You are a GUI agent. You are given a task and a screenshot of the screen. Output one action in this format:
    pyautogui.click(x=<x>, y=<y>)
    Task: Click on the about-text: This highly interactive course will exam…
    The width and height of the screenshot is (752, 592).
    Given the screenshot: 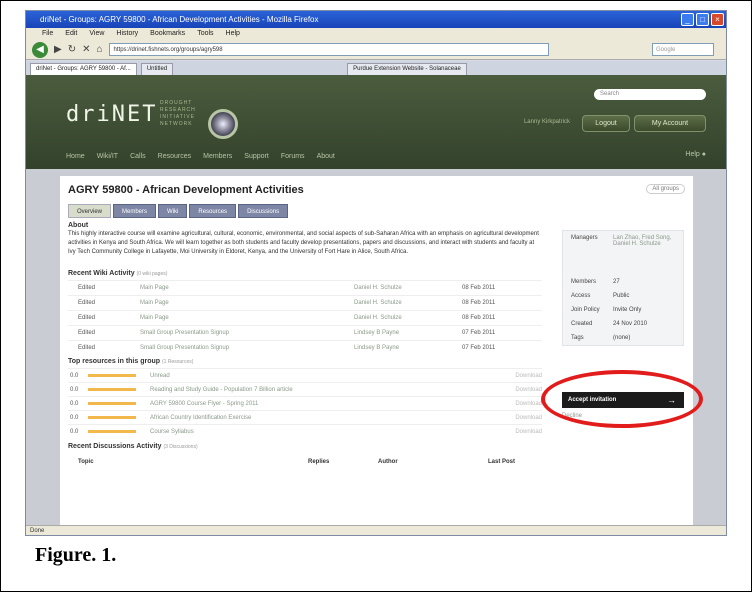 What is the action you would take?
    pyautogui.click(x=303, y=243)
    